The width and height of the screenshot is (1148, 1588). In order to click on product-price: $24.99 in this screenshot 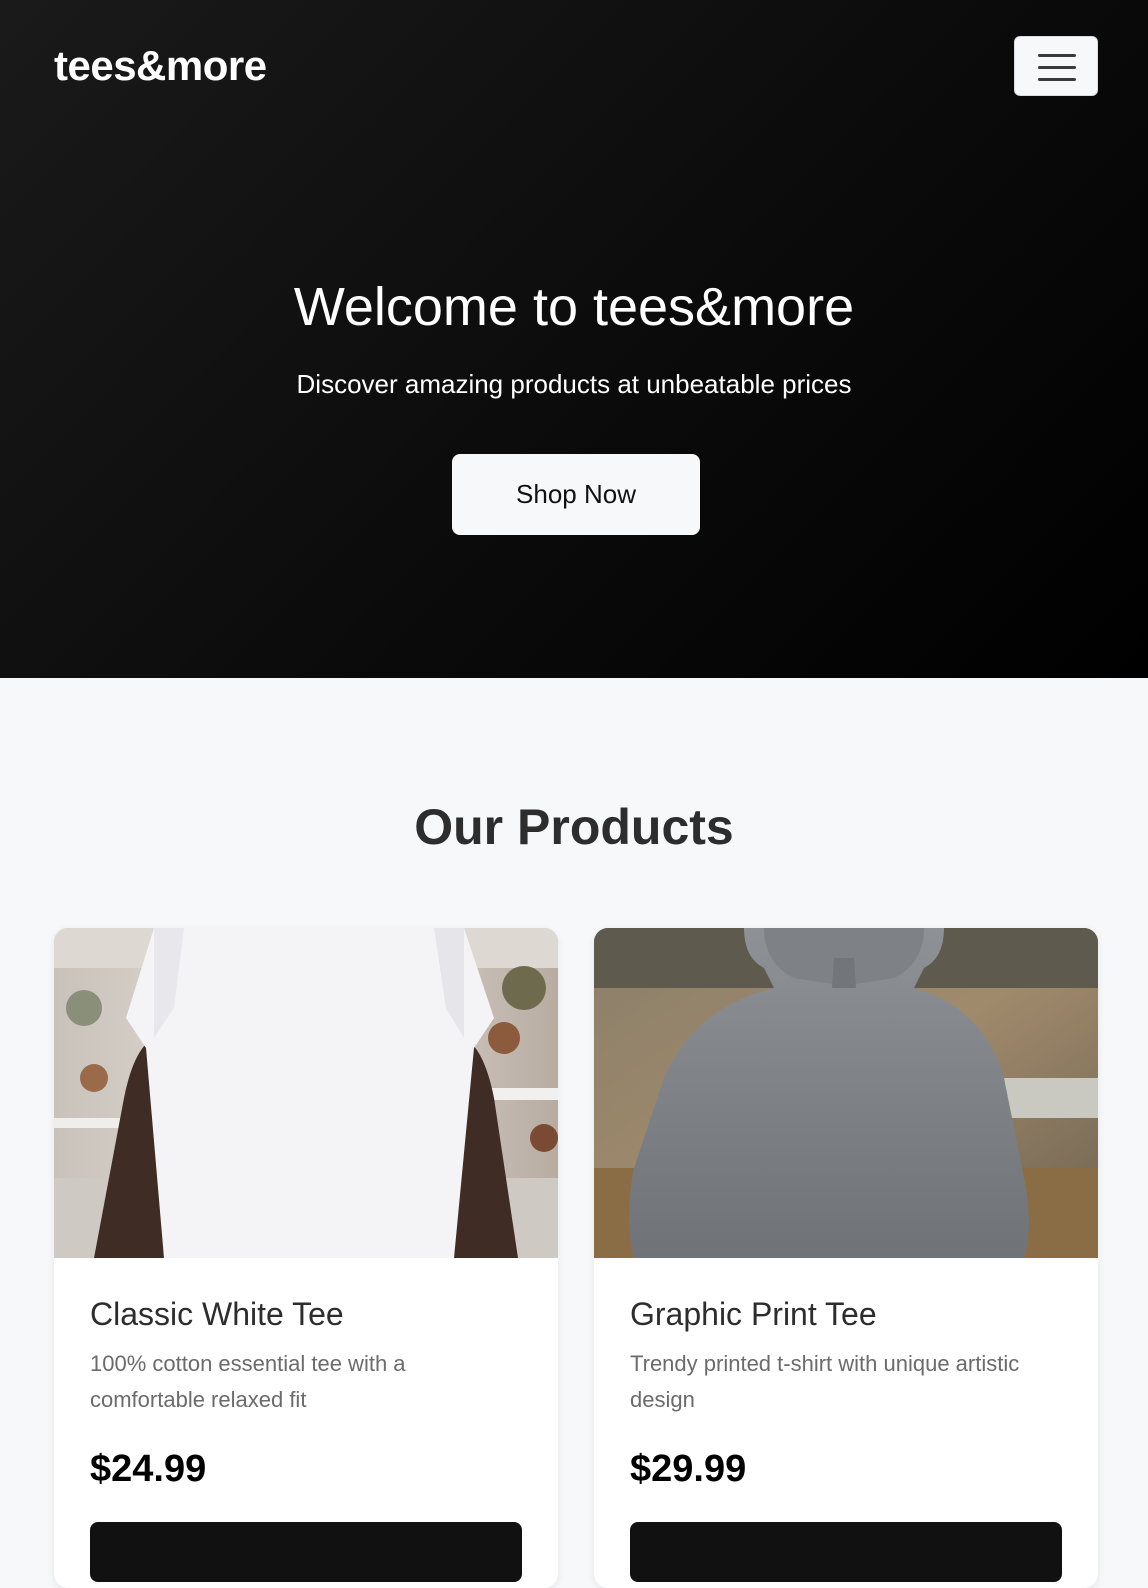, I will do `click(148, 1469)`.